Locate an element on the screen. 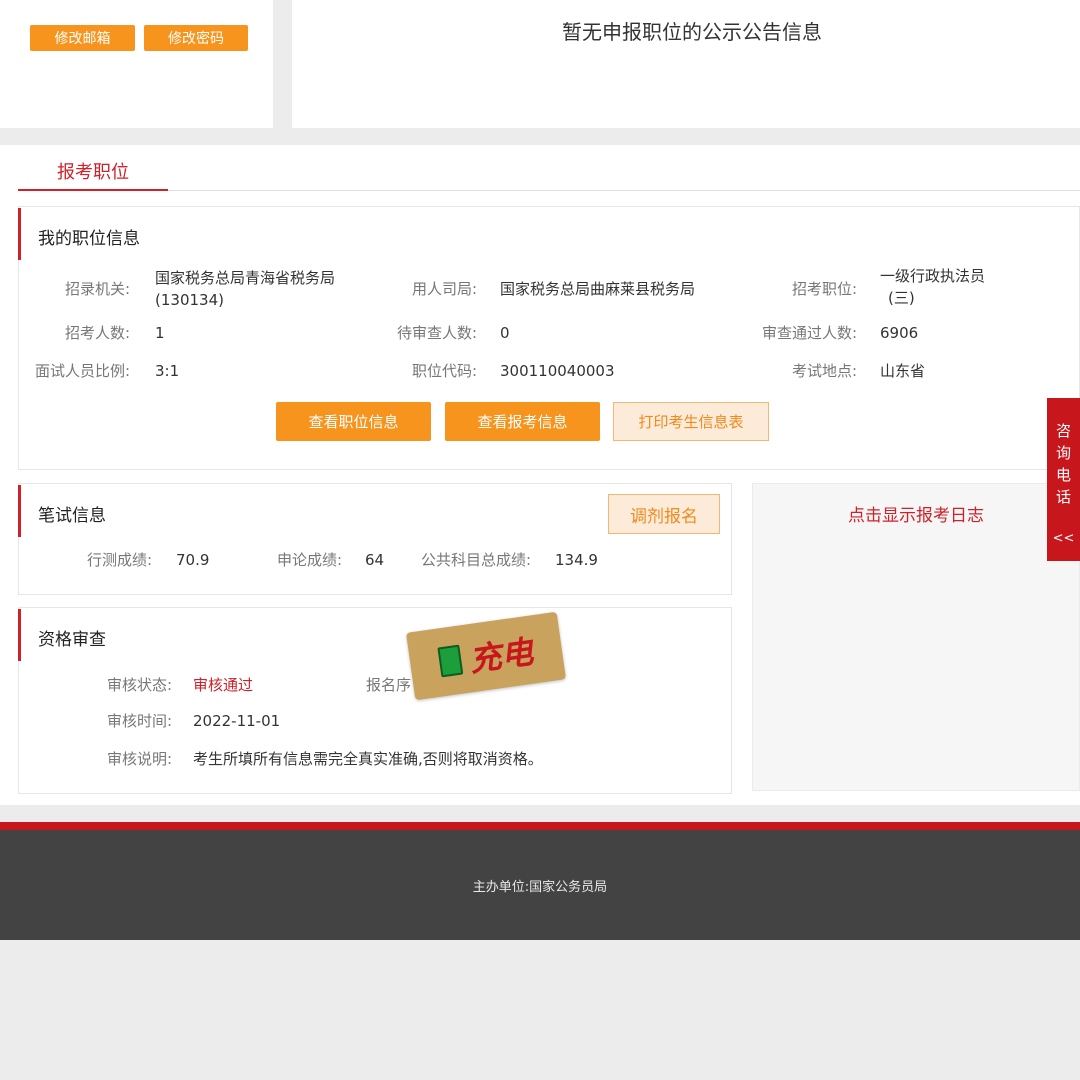 The width and height of the screenshot is (1080, 1080). interview-ratio-label: 面试人员比例: is located at coordinates (82, 371).